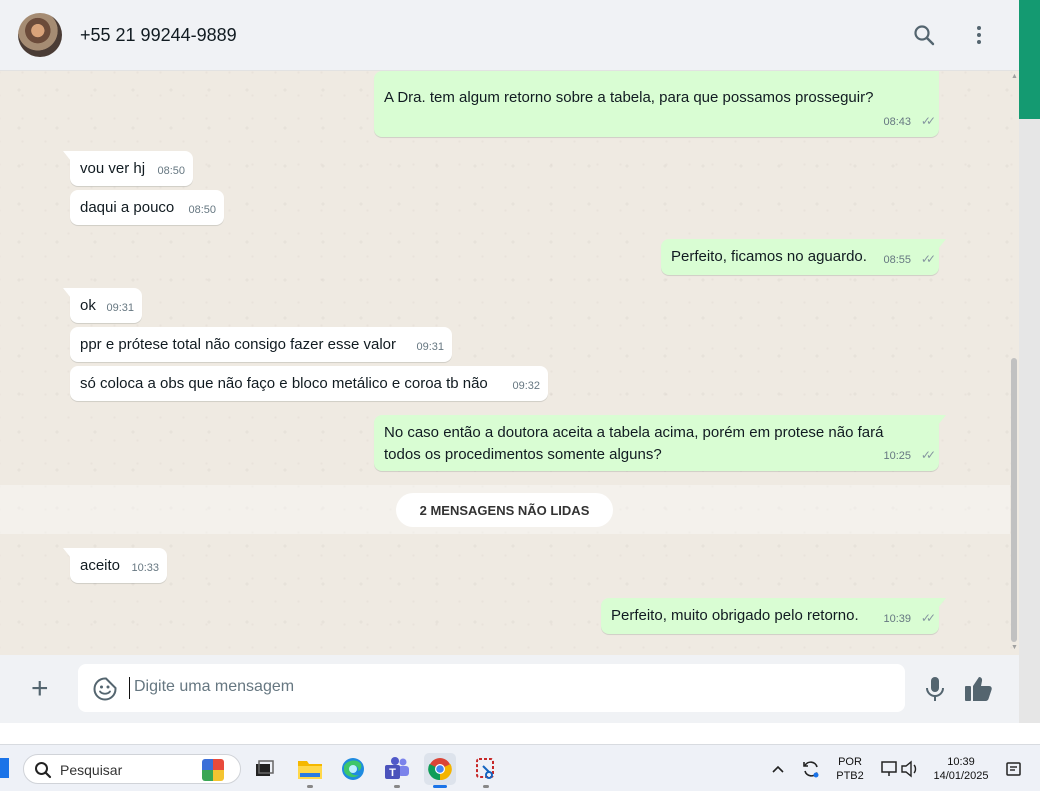 Image resolution: width=1040 pixels, height=791 pixels. Describe the element at coordinates (4, 768) in the screenshot. I see `windows-start-icon` at that location.